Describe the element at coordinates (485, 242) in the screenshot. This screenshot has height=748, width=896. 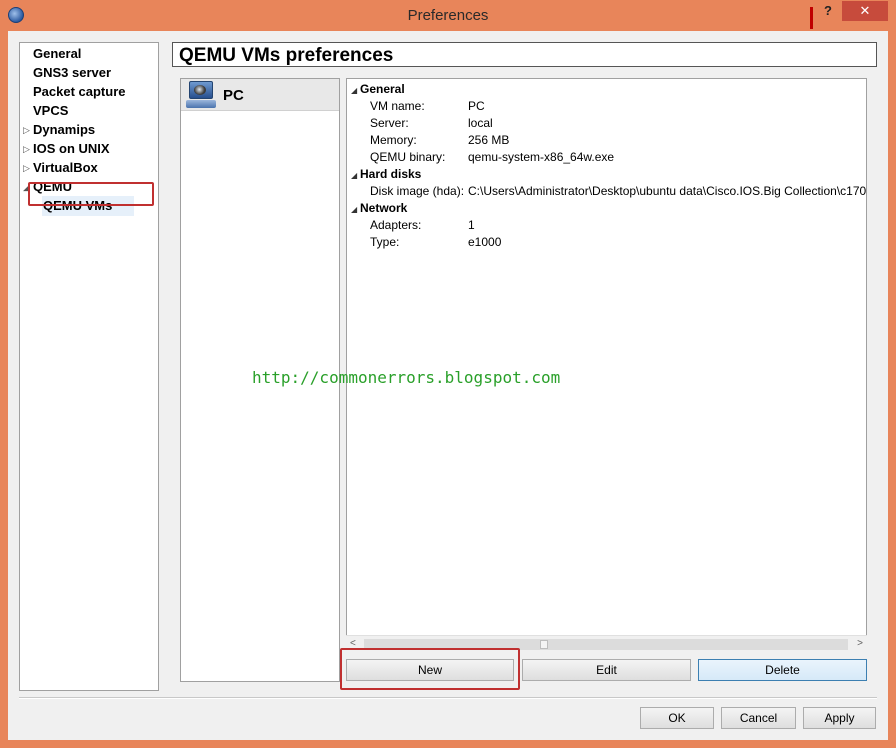
I see `row-value: e1000` at that location.